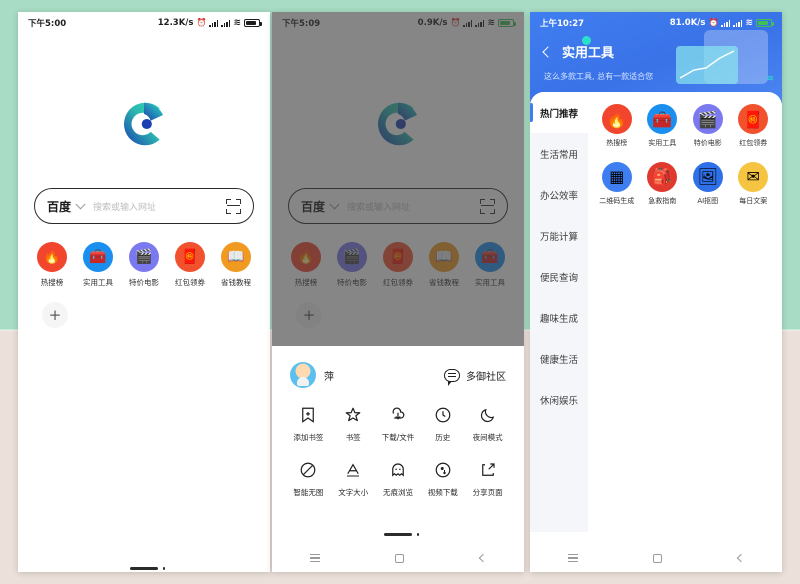 The width and height of the screenshot is (800, 584). Describe the element at coordinates (353, 423) in the screenshot. I see `menu-item: 书签` at that location.